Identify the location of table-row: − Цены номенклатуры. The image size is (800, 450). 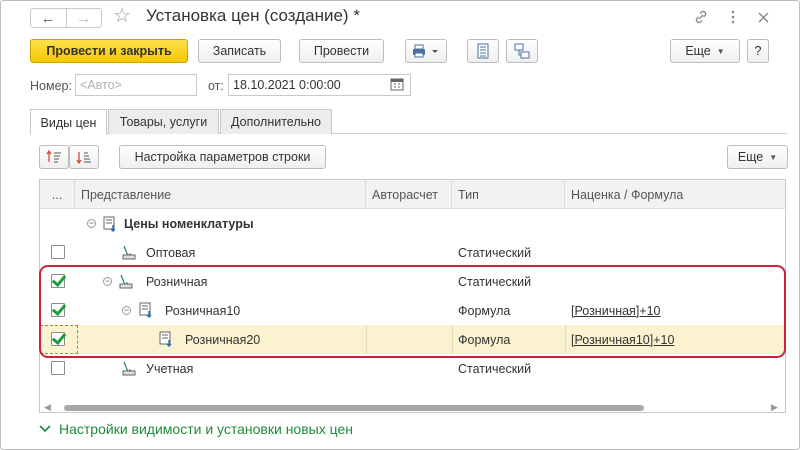
(412, 223).